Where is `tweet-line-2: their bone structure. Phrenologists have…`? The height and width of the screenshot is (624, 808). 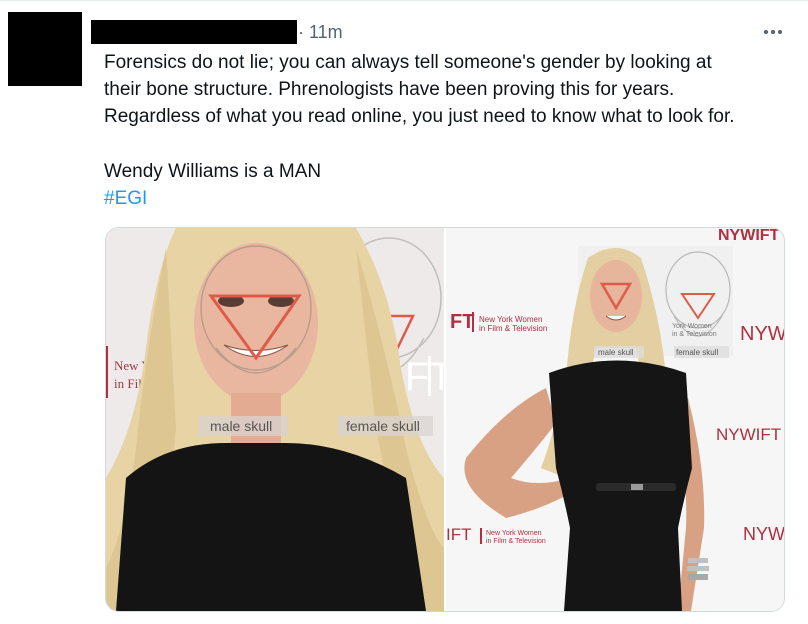 tweet-line-2: their bone structure. Phrenologists have… is located at coordinates (389, 90).